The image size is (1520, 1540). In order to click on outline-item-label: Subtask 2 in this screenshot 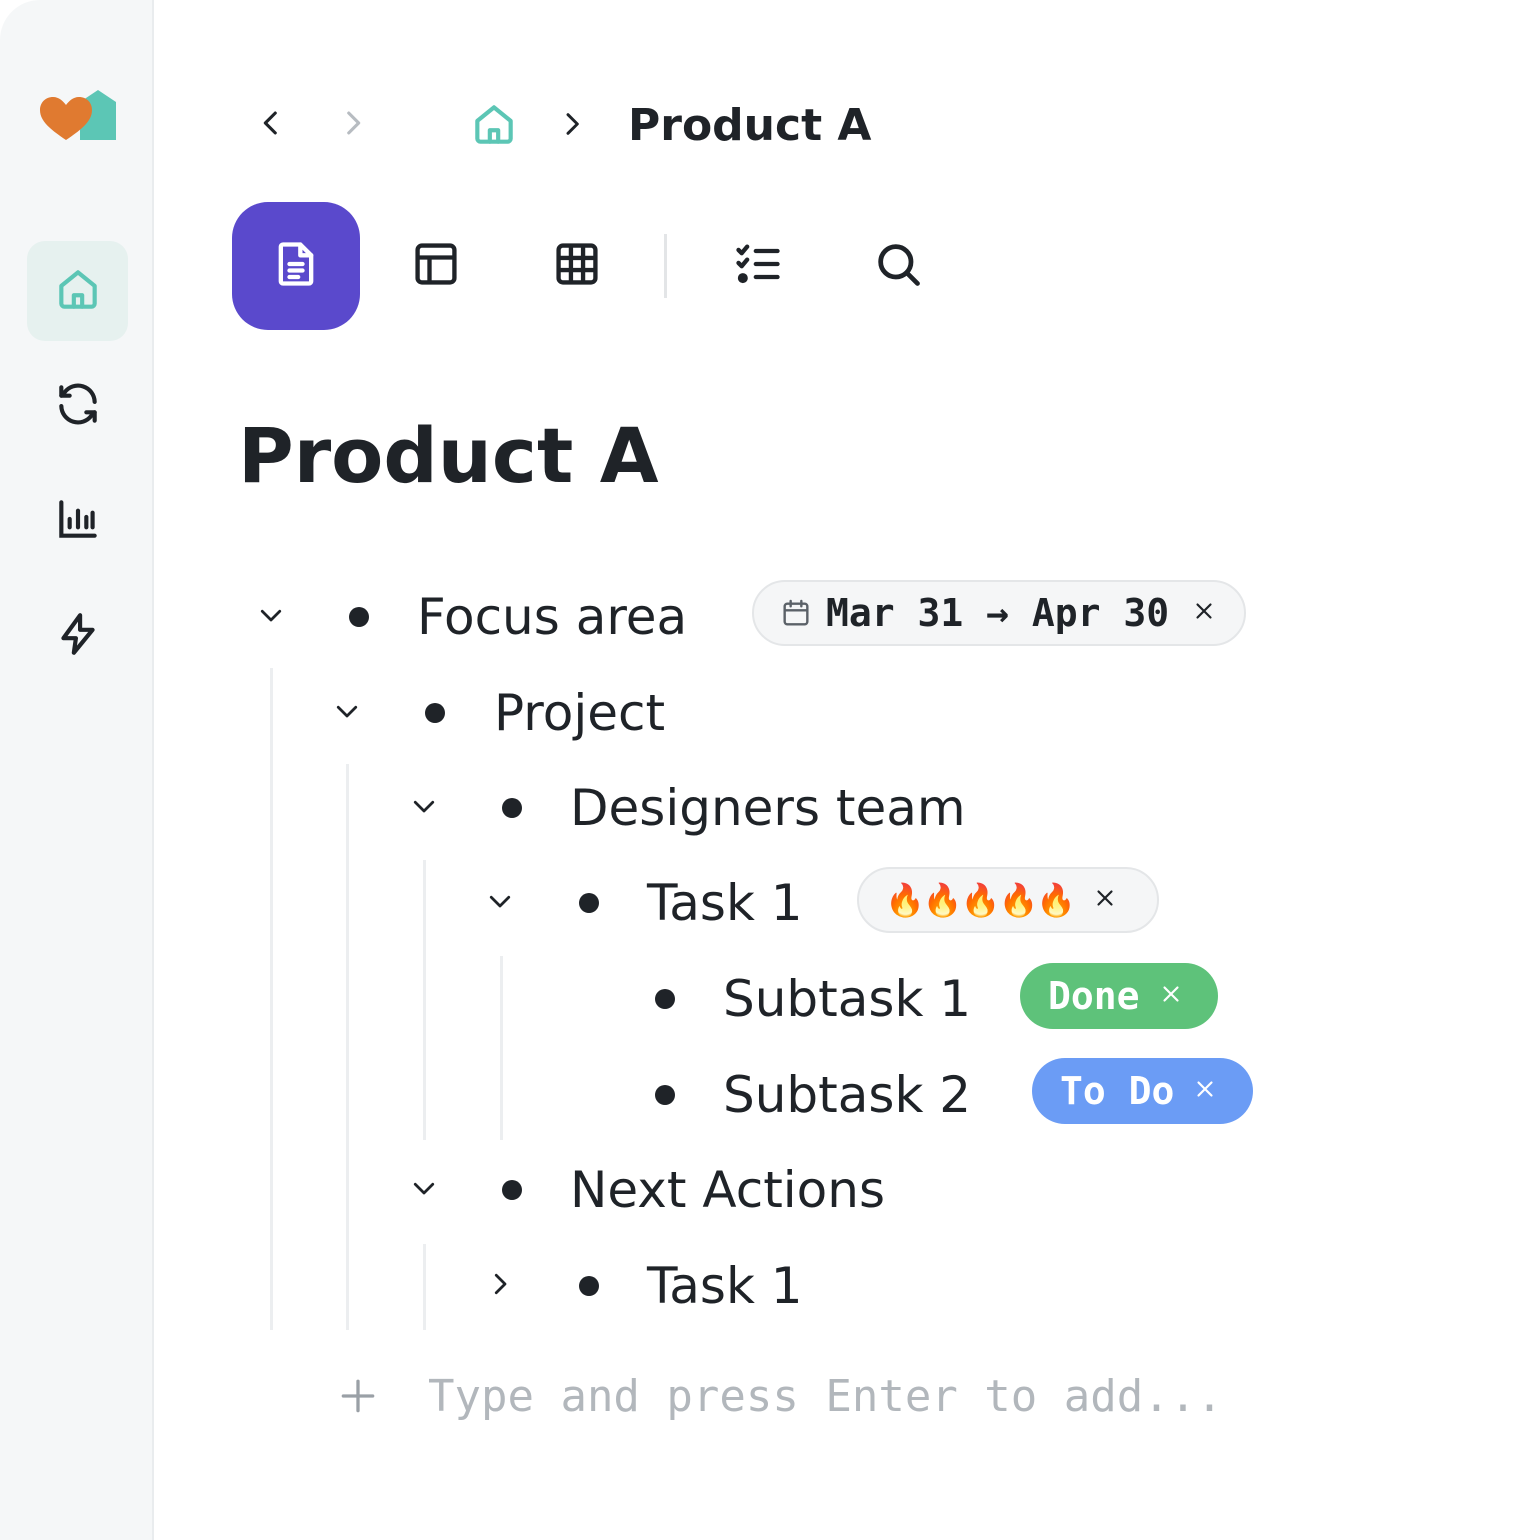, I will do `click(847, 1095)`.